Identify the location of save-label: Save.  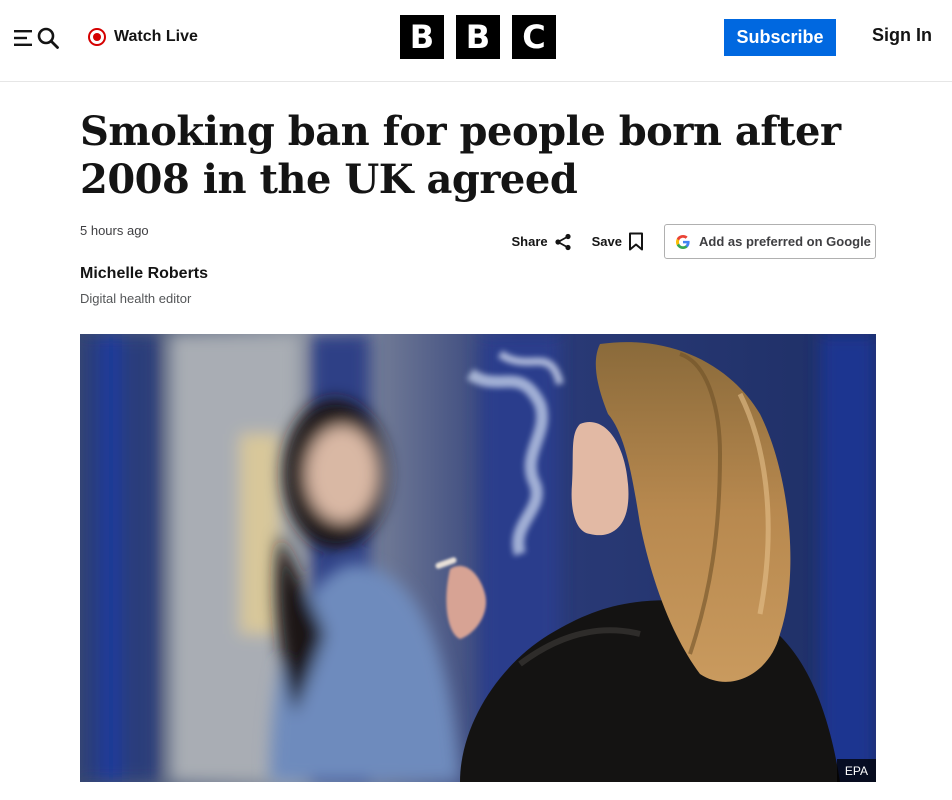
(606, 241).